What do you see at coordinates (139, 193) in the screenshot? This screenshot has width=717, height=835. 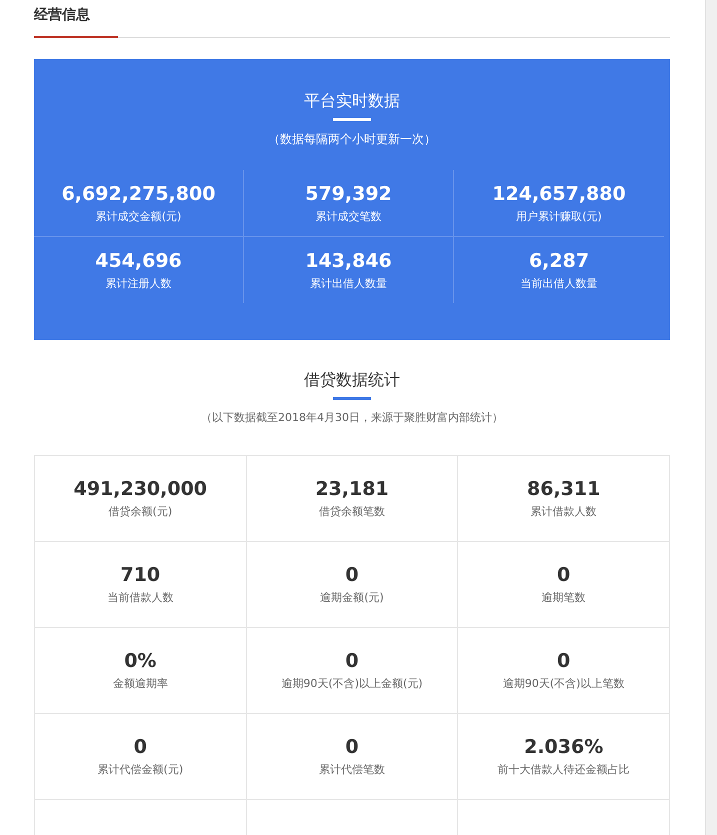 I see `stat-value: 6,692,275,800` at bounding box center [139, 193].